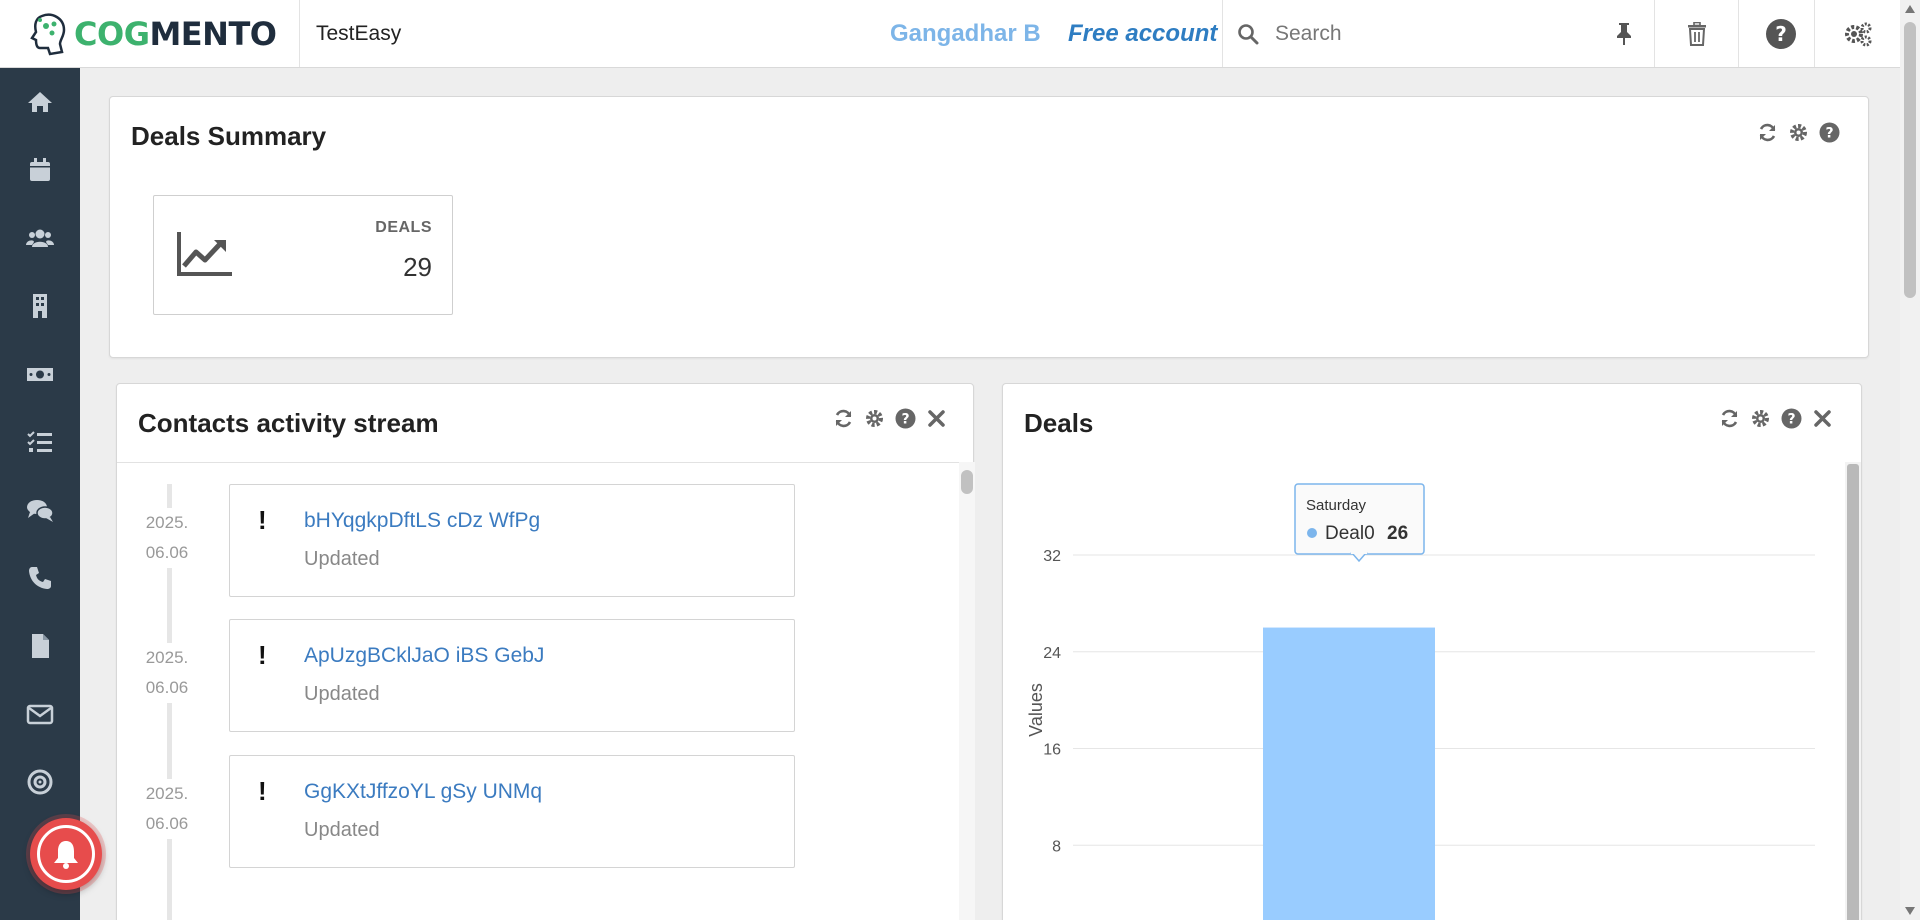  Describe the element at coordinates (303, 255) in the screenshot. I see `deals-stat-box: DEALS 29` at that location.